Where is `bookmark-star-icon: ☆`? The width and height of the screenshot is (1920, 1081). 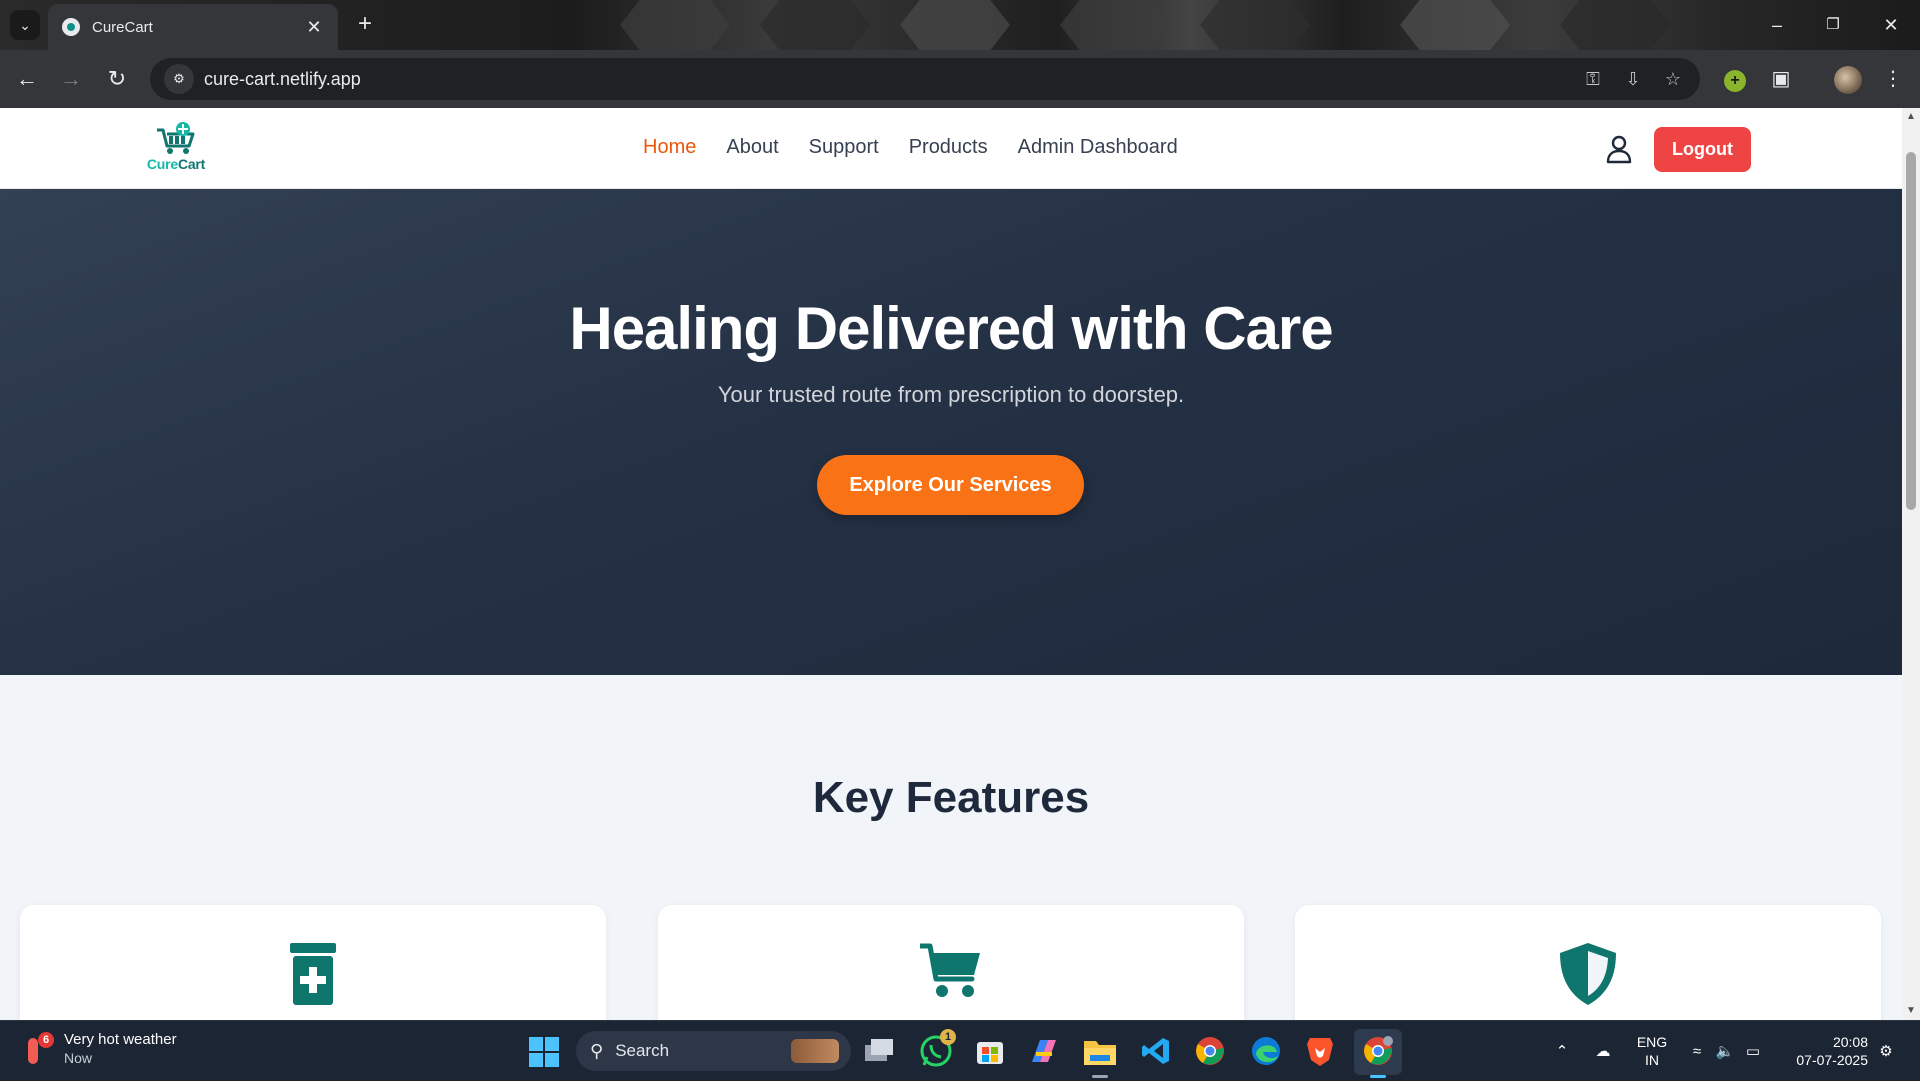 bookmark-star-icon: ☆ is located at coordinates (1673, 79).